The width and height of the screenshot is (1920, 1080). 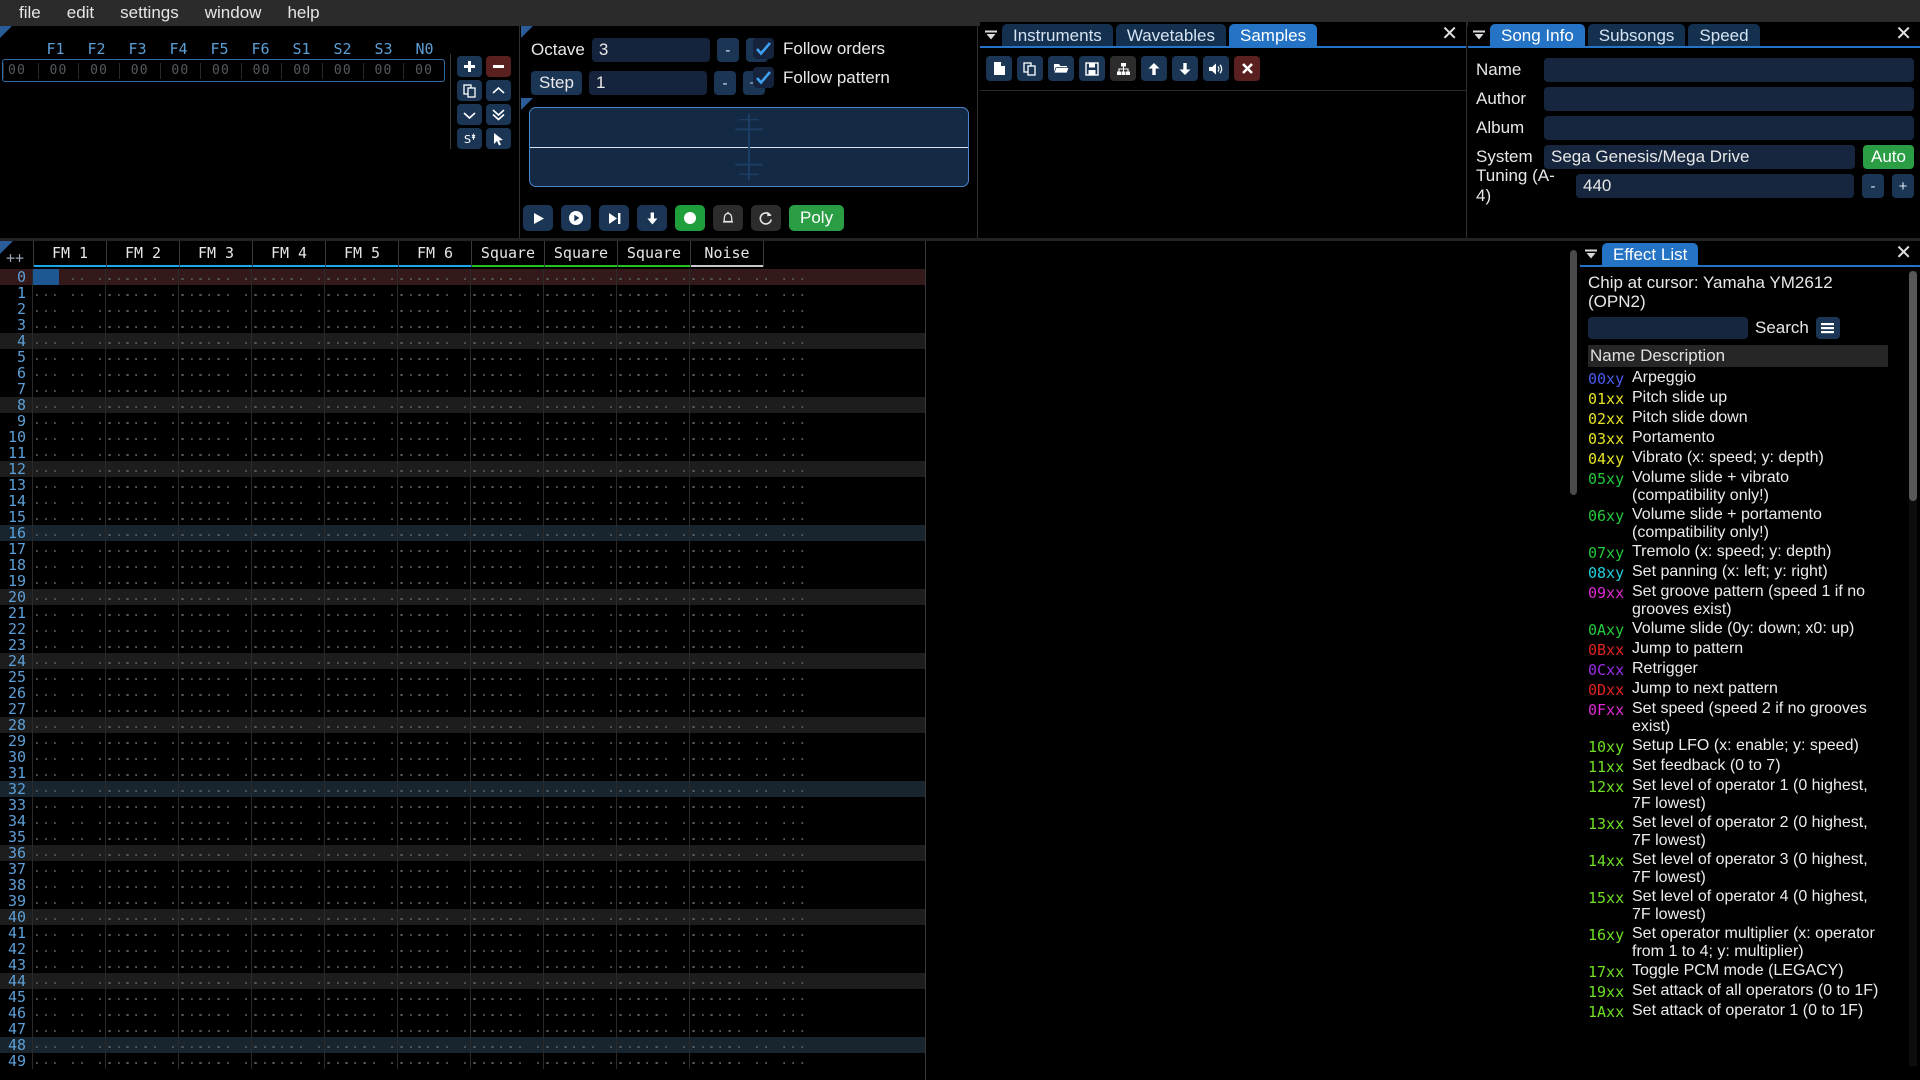 I want to click on effect-list-item: 17xx Toggle PCM mode (LEGACY), so click(x=1738, y=971).